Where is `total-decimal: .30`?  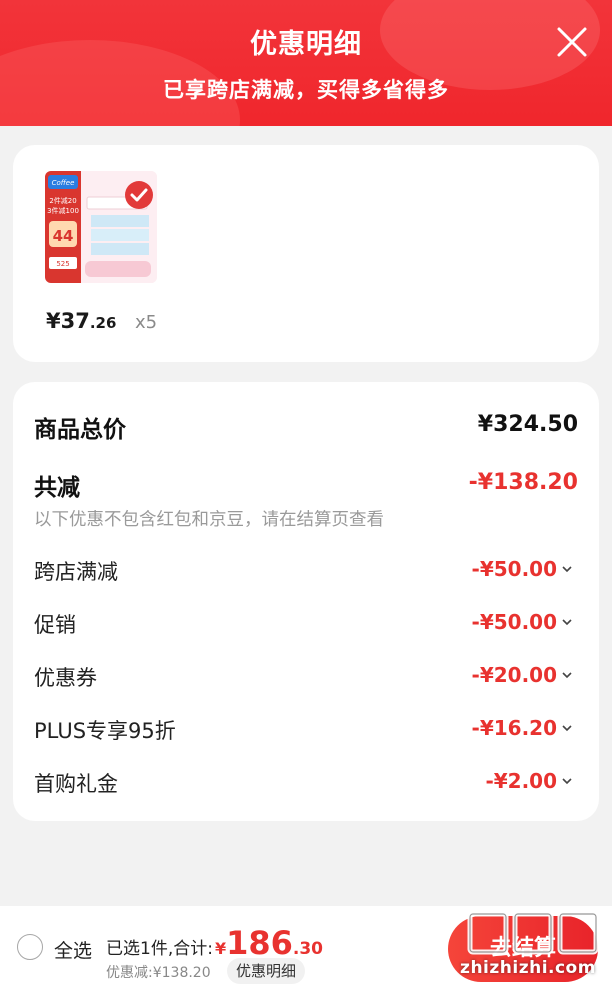 total-decimal: .30 is located at coordinates (308, 949).